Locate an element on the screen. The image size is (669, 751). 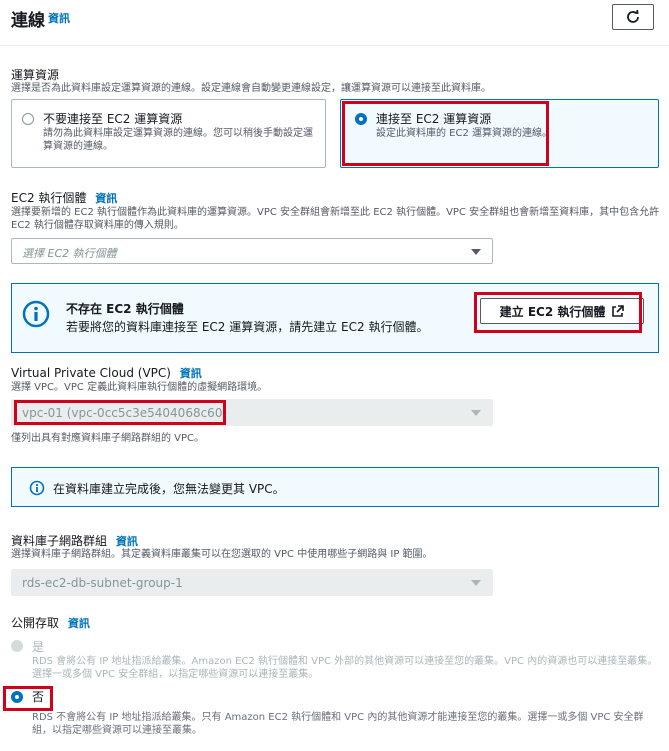
select-placeholder: 選擇 EC2 執行個體 is located at coordinates (69, 253).